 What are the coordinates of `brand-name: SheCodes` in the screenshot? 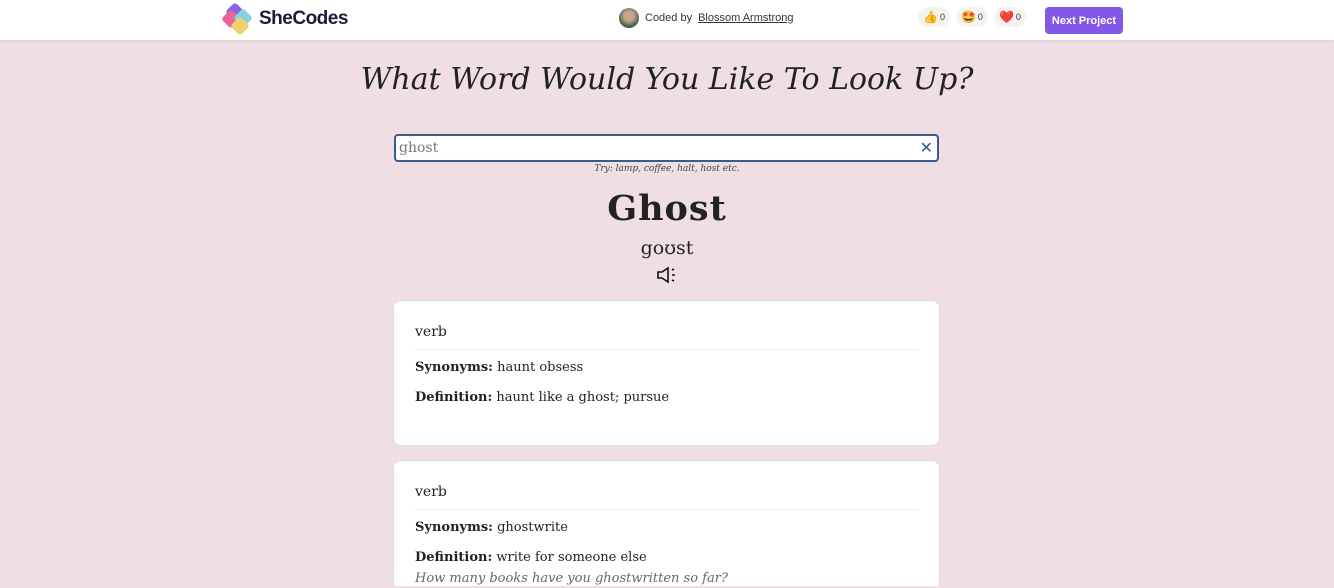 It's located at (303, 18).